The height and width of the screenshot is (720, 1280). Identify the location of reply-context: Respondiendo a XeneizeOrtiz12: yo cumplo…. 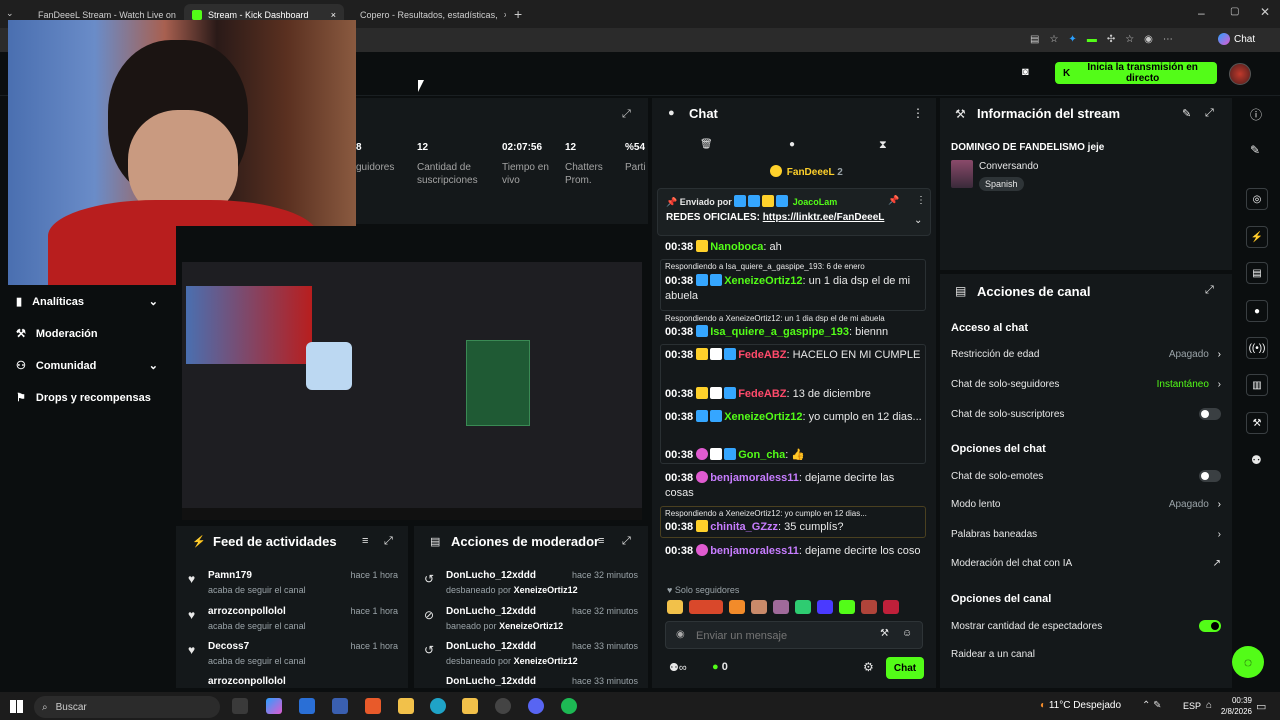
(795, 514).